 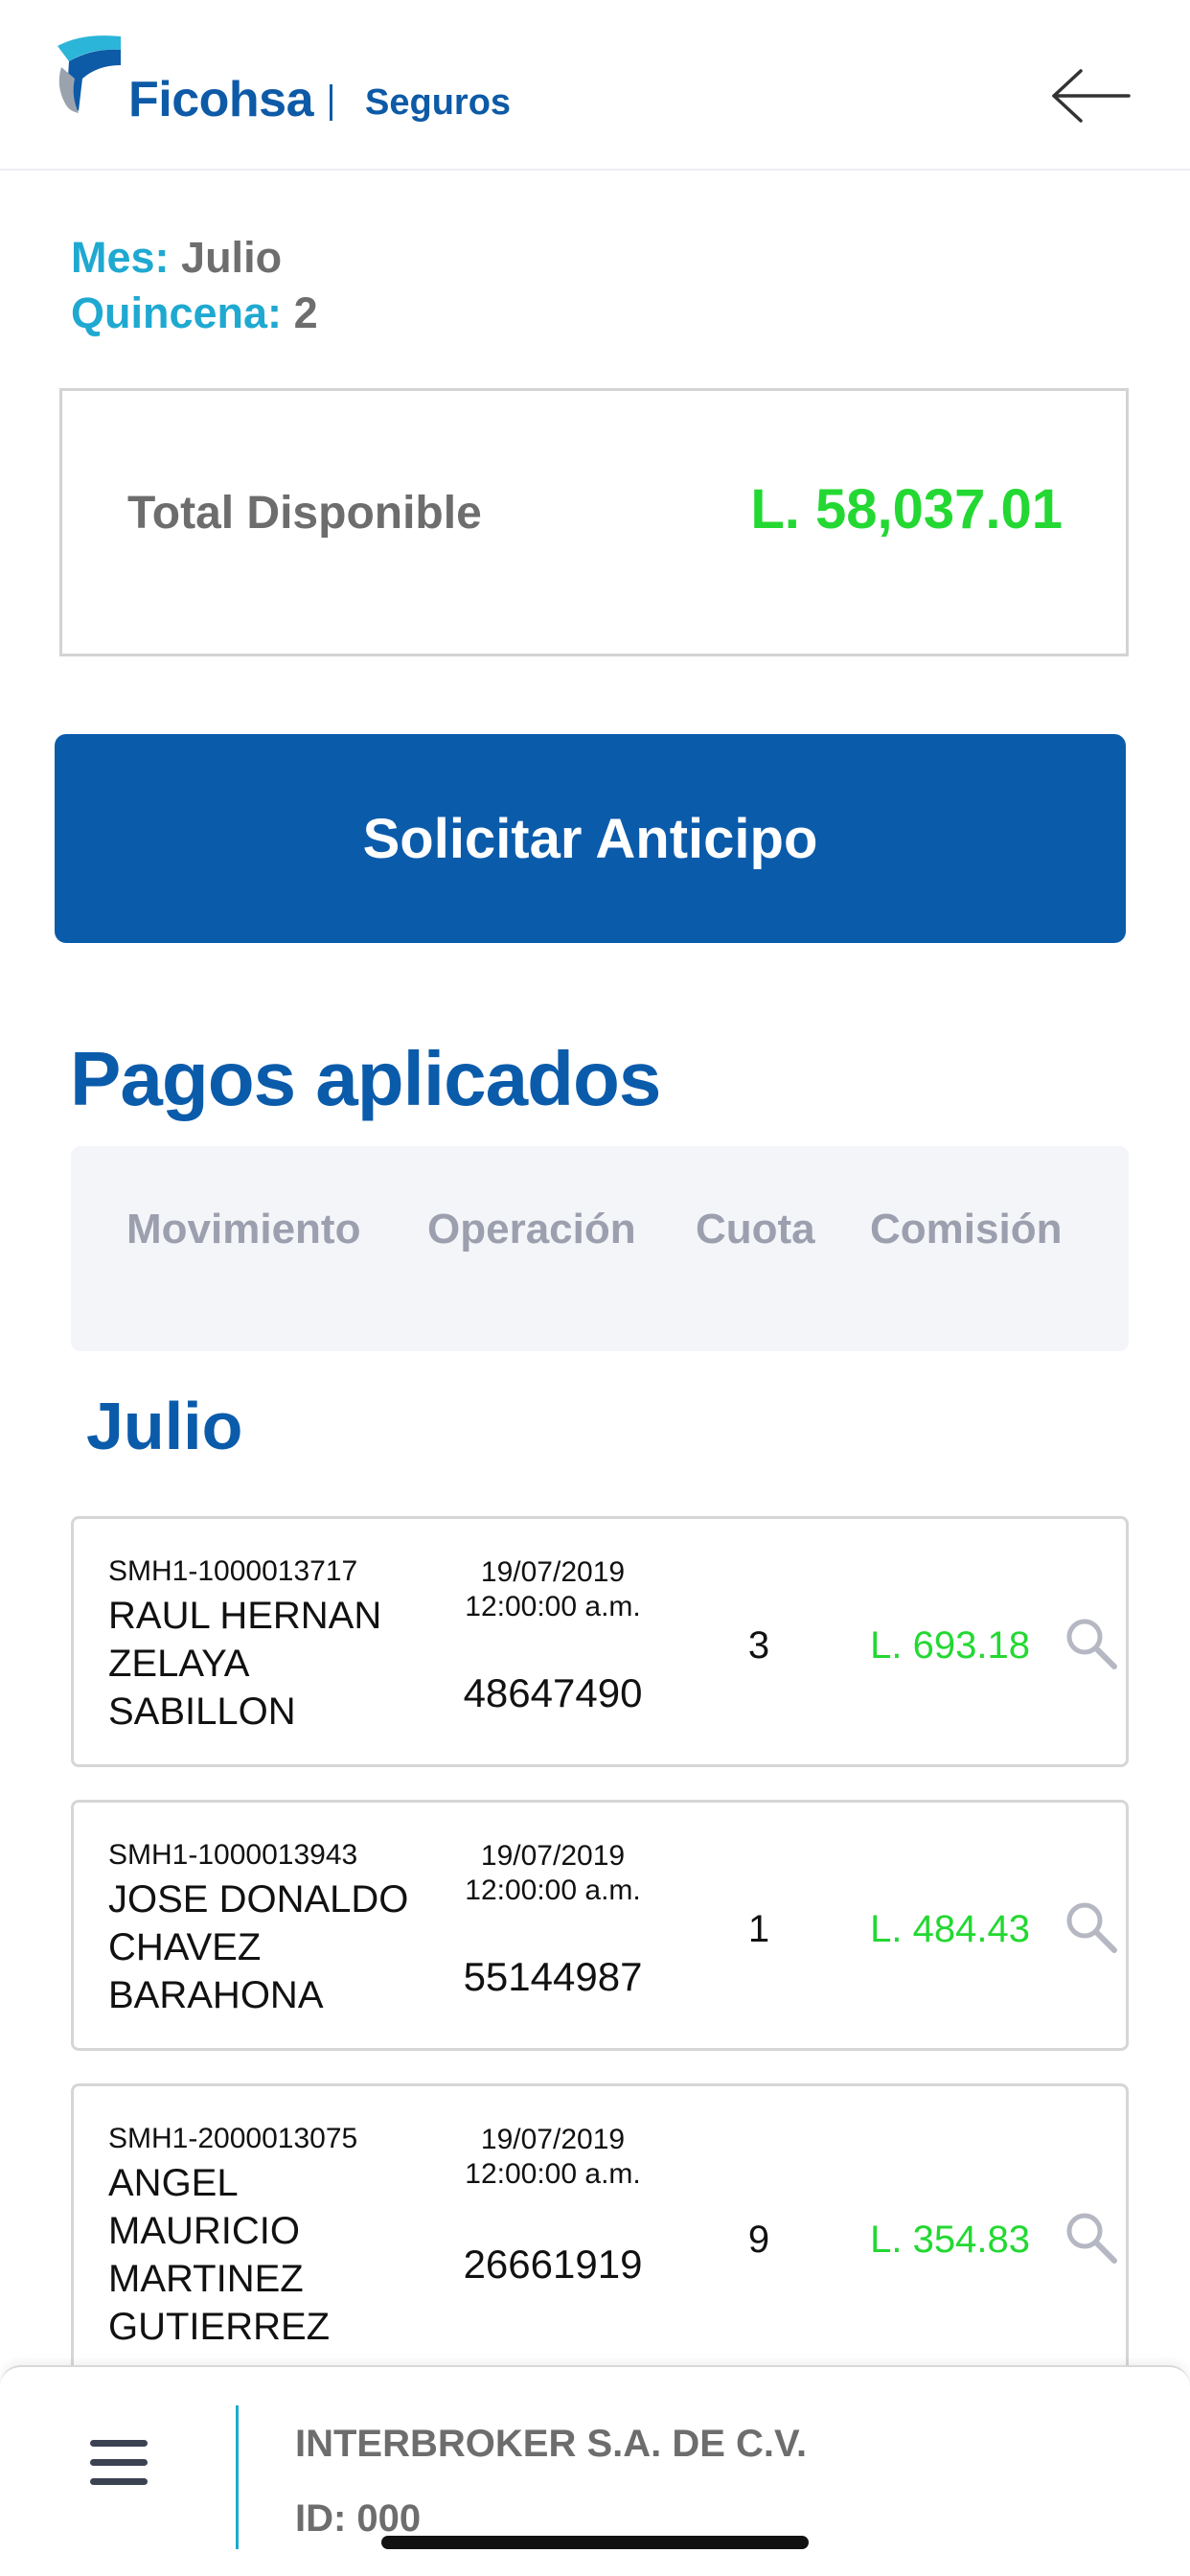 I want to click on payment-operation: 55144987, so click(x=553, y=1976).